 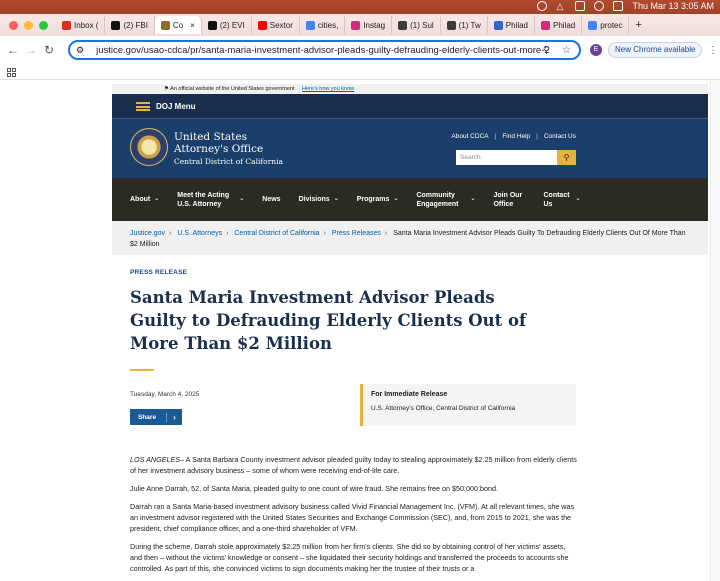 What do you see at coordinates (166, 89) in the screenshot?
I see `us-flag-icon: ⚑` at bounding box center [166, 89].